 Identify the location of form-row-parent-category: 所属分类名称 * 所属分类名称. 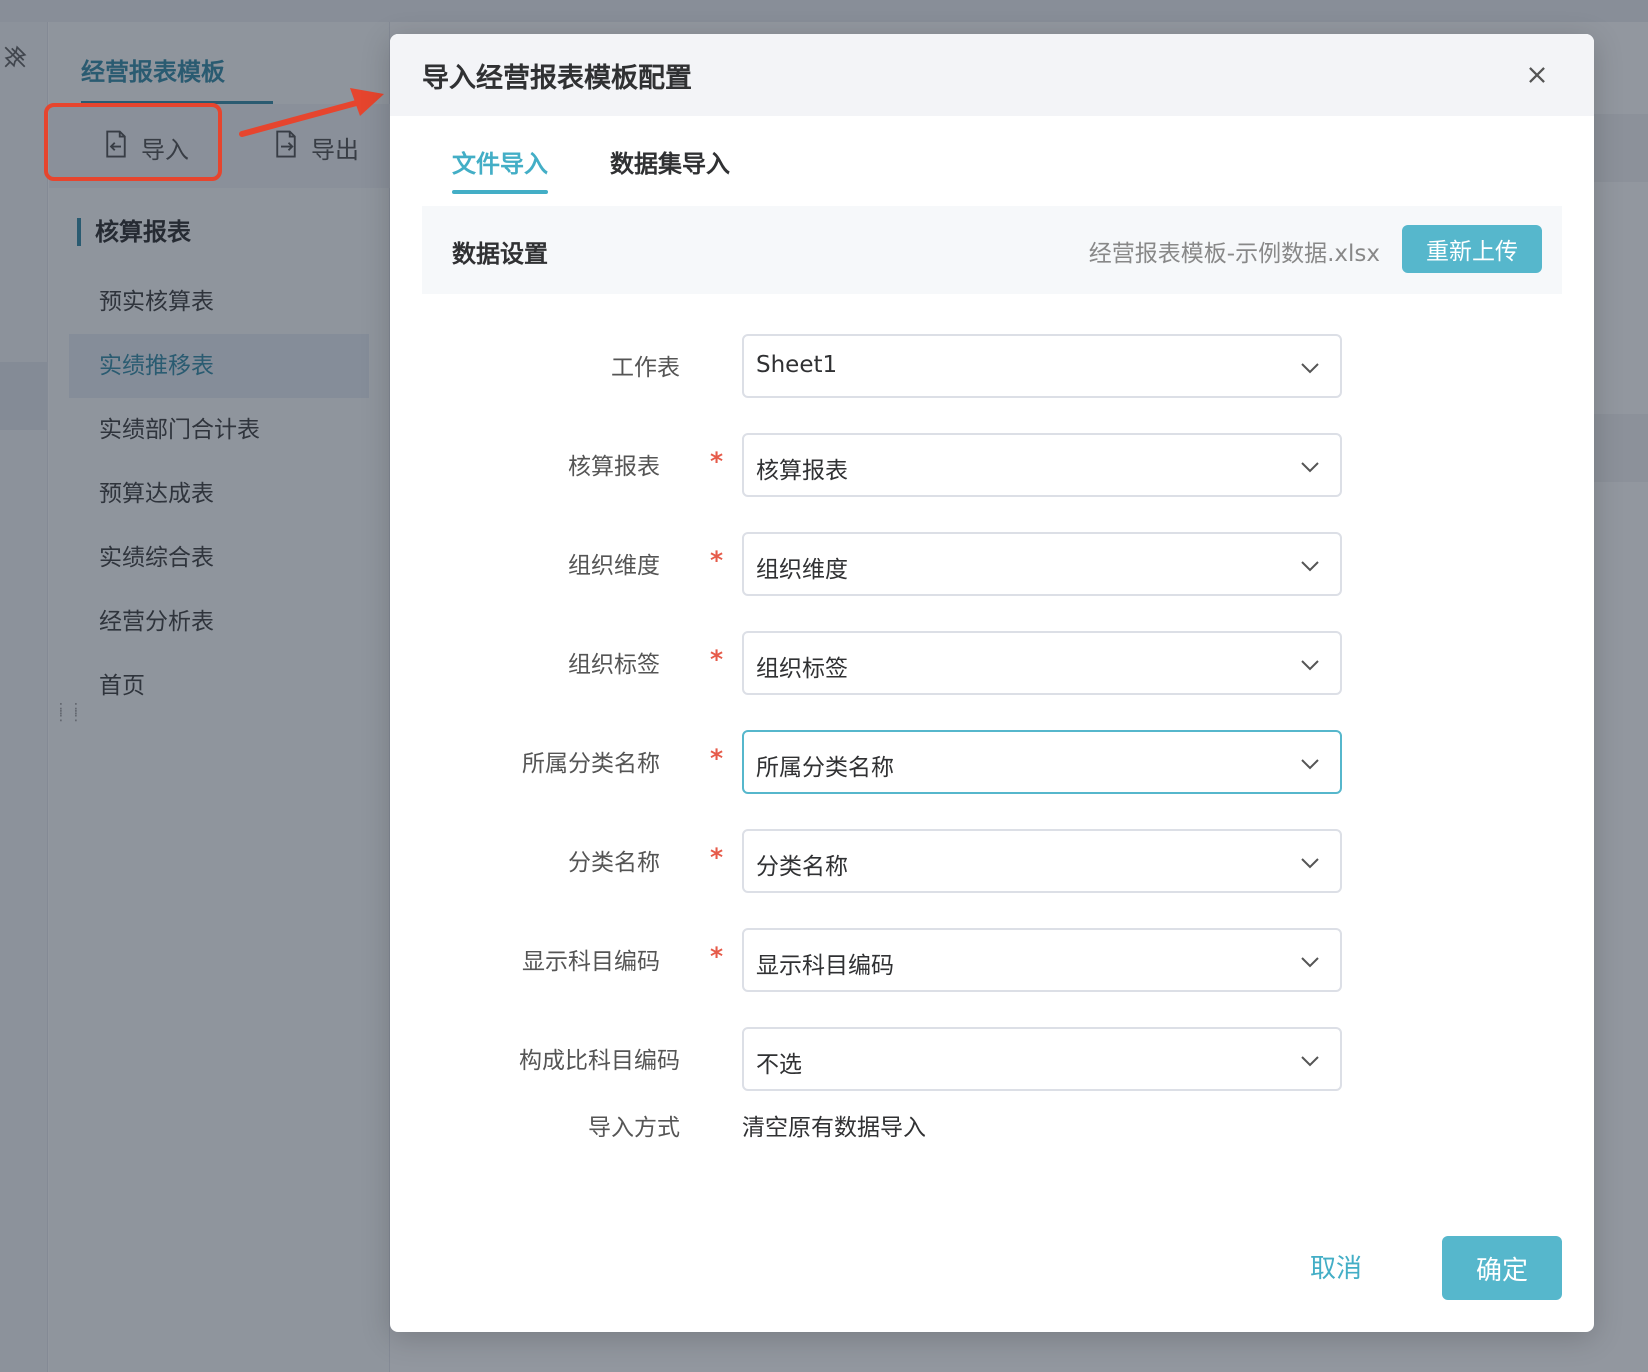
(992, 762).